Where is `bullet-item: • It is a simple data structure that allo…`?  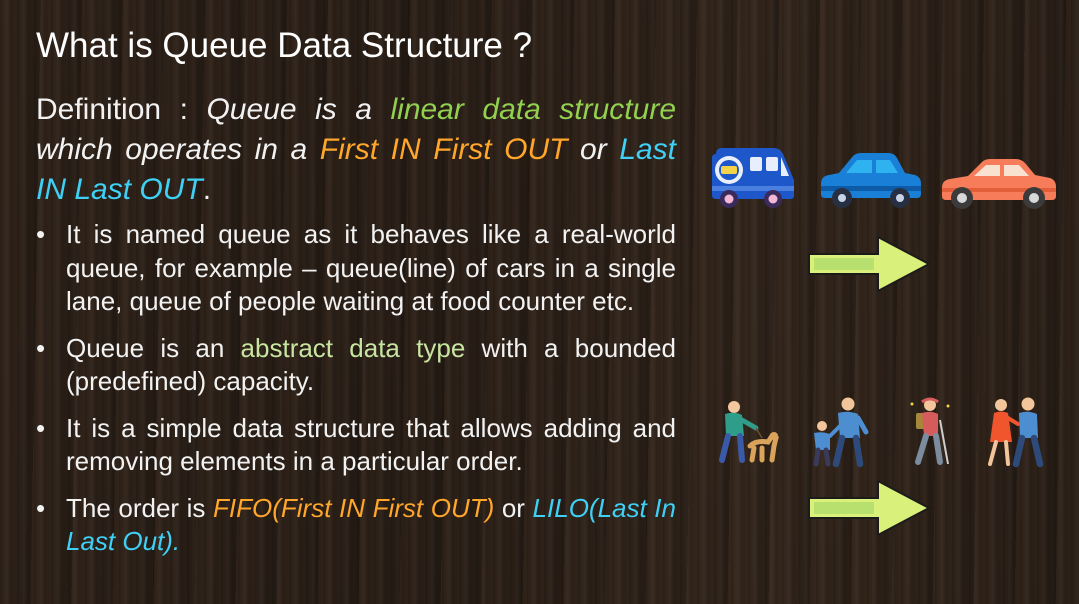
bullet-item: • It is a simple data structure that allo… is located at coordinates (356, 445).